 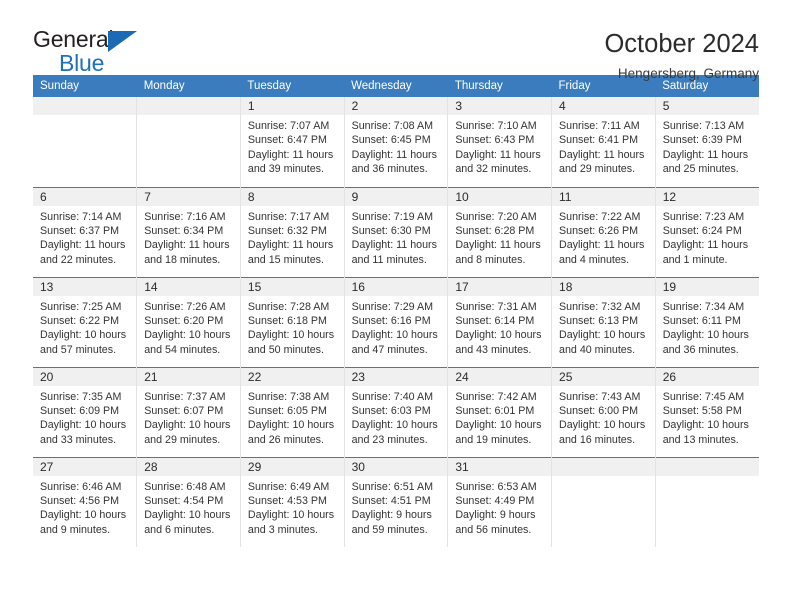 I want to click on daylight-text: Daylight: 10 hours and 29 minutes., so click(x=187, y=432).